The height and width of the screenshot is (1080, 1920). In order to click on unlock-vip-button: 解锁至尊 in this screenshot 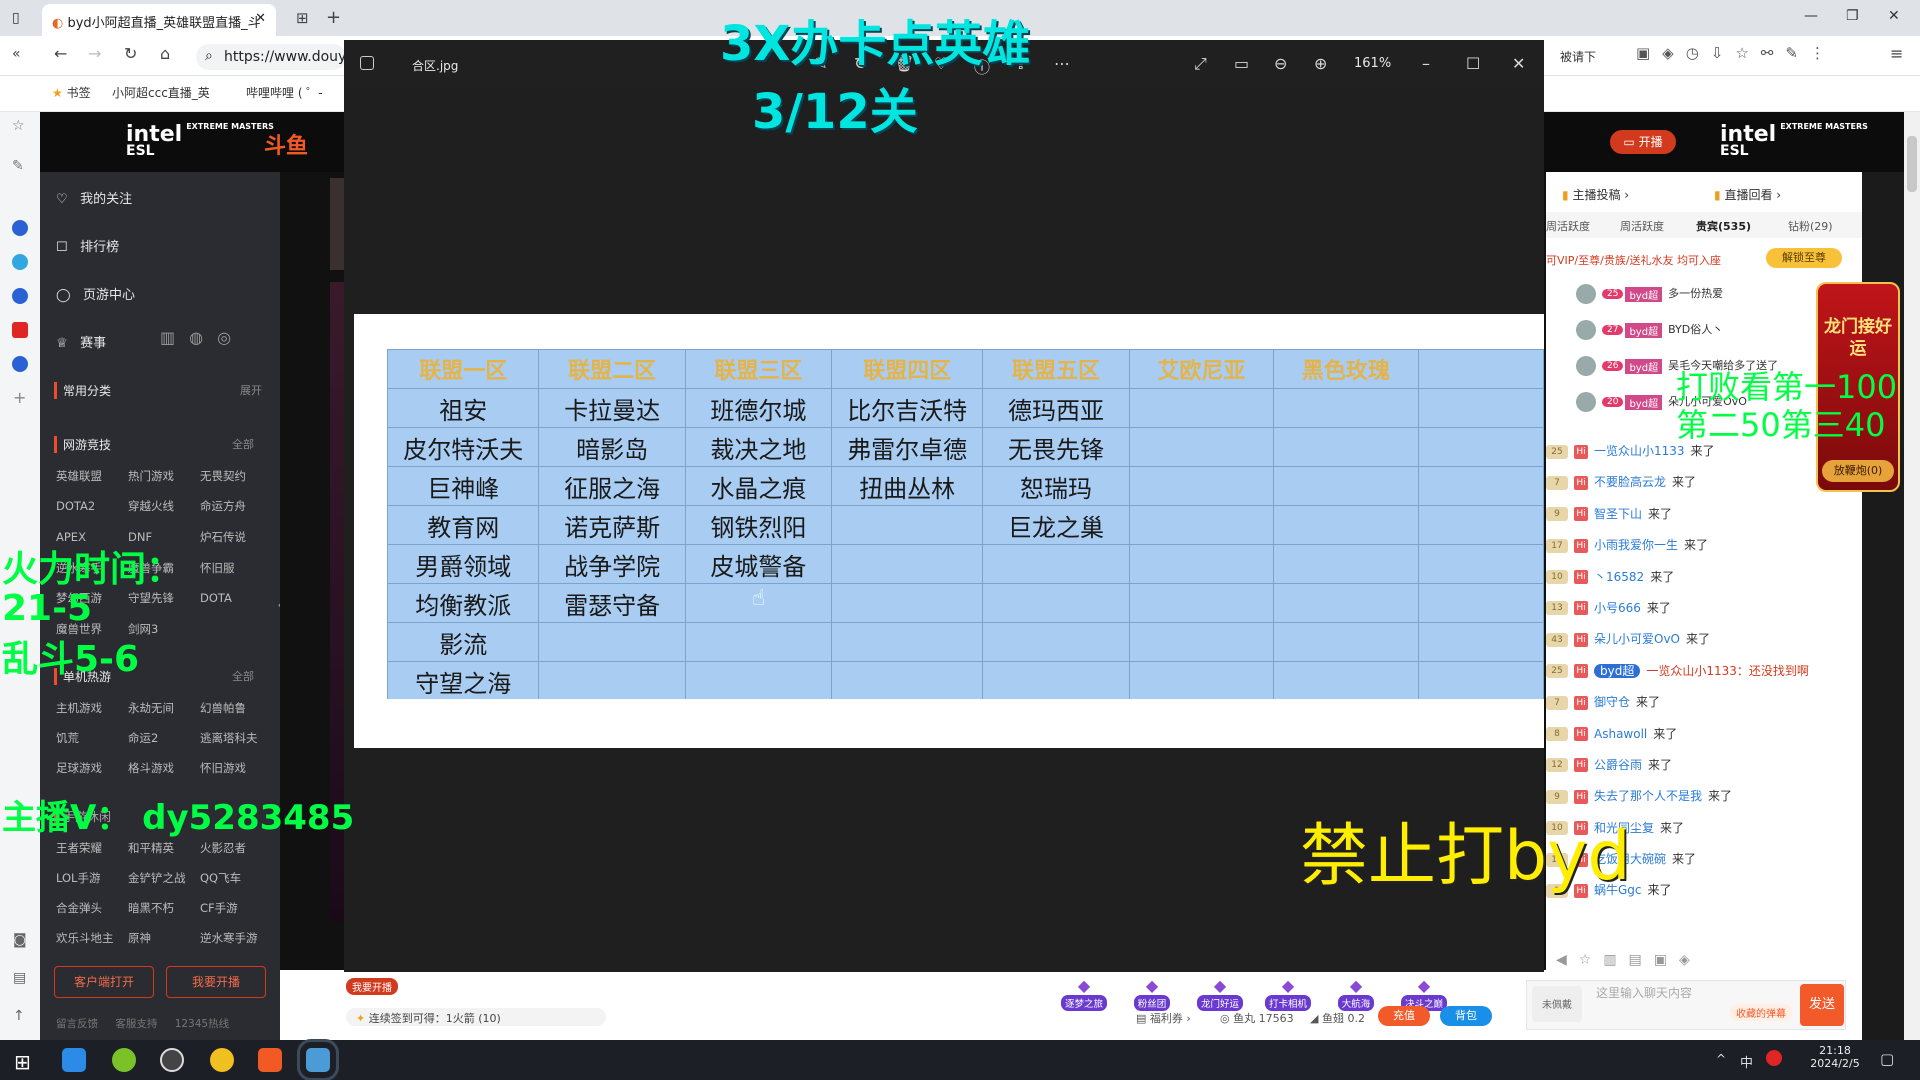, I will do `click(1804, 258)`.